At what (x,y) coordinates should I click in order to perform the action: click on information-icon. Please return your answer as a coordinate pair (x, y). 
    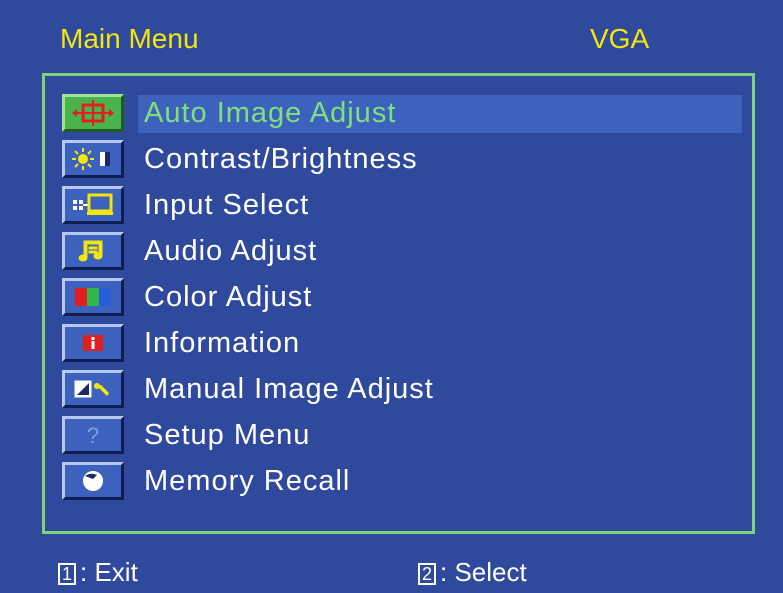
    Looking at the image, I should click on (93, 343).